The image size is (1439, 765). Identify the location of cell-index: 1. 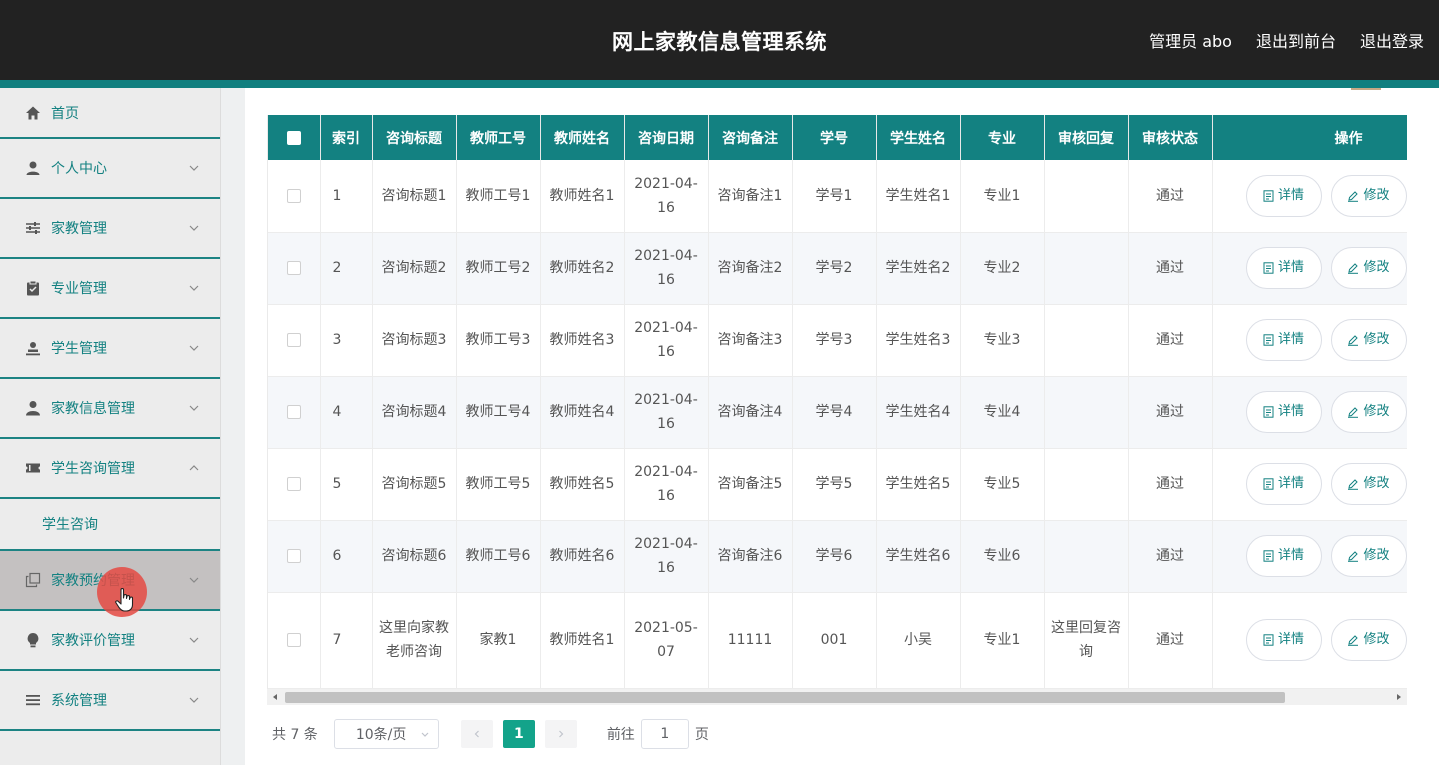
(346, 196).